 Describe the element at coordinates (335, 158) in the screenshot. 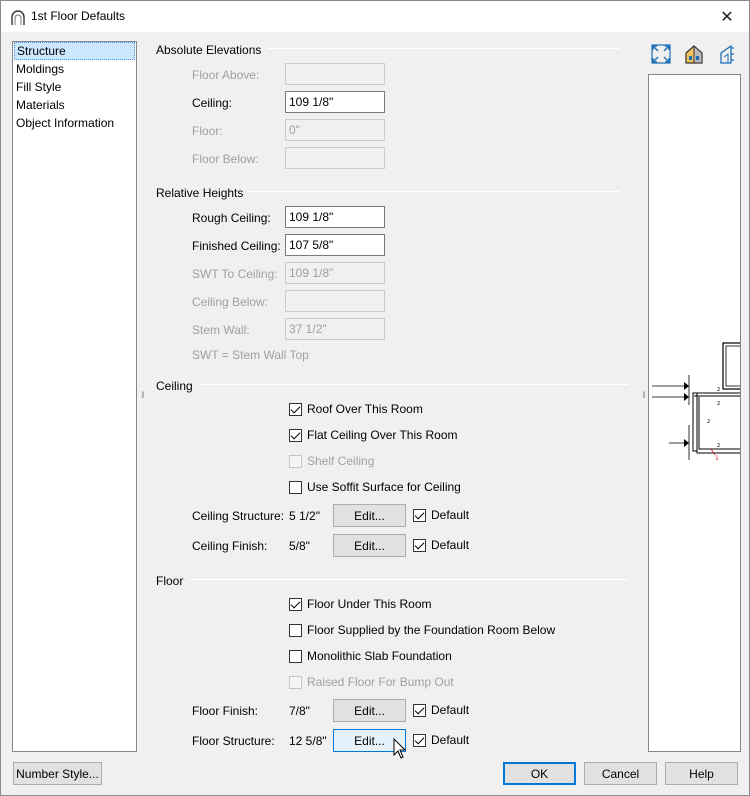

I see `floor-below-field` at that location.